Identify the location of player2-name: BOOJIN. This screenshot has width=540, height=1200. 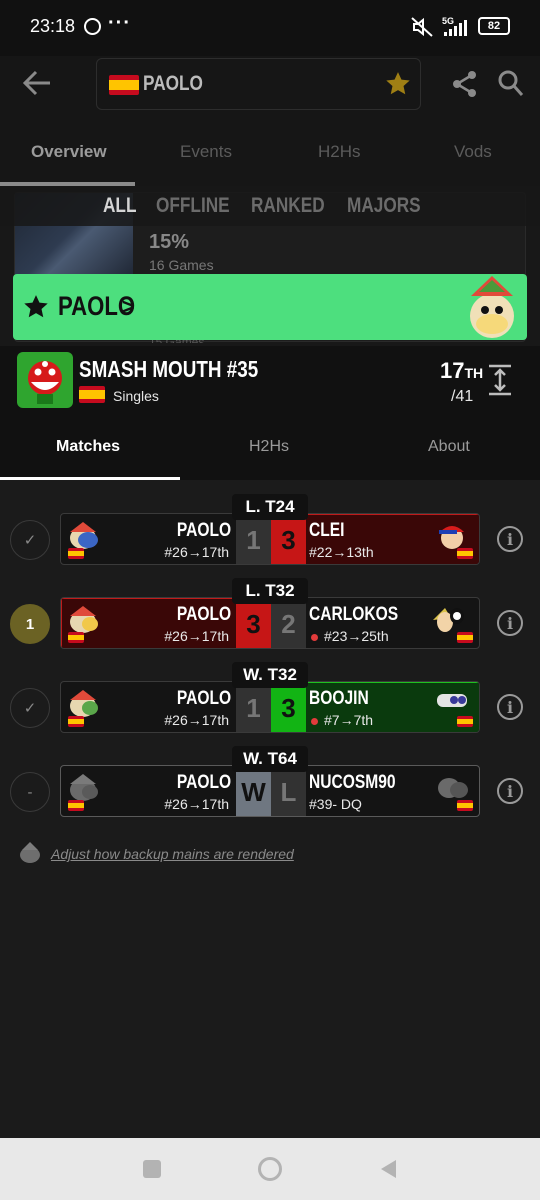
(339, 698).